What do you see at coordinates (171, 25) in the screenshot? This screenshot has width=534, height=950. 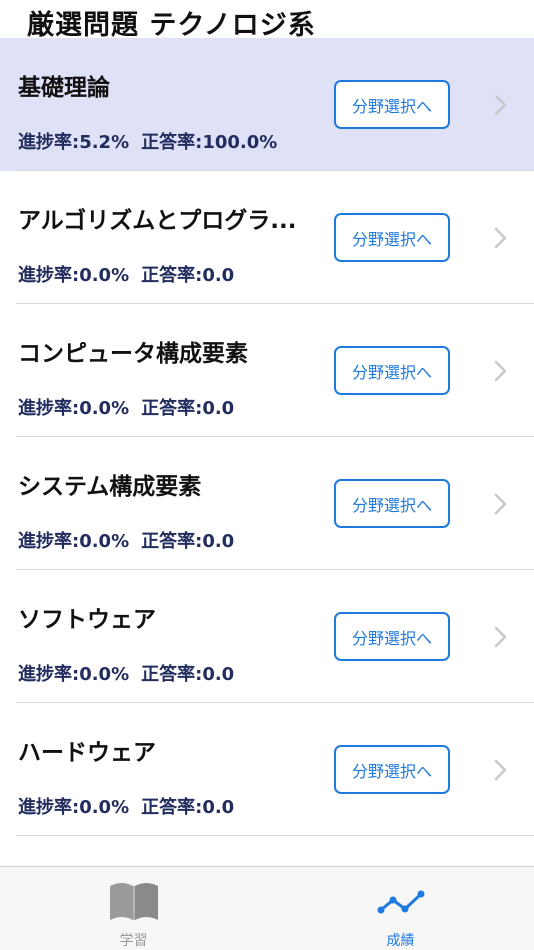 I see `page-title: 厳選問題 テクノロジ系` at bounding box center [171, 25].